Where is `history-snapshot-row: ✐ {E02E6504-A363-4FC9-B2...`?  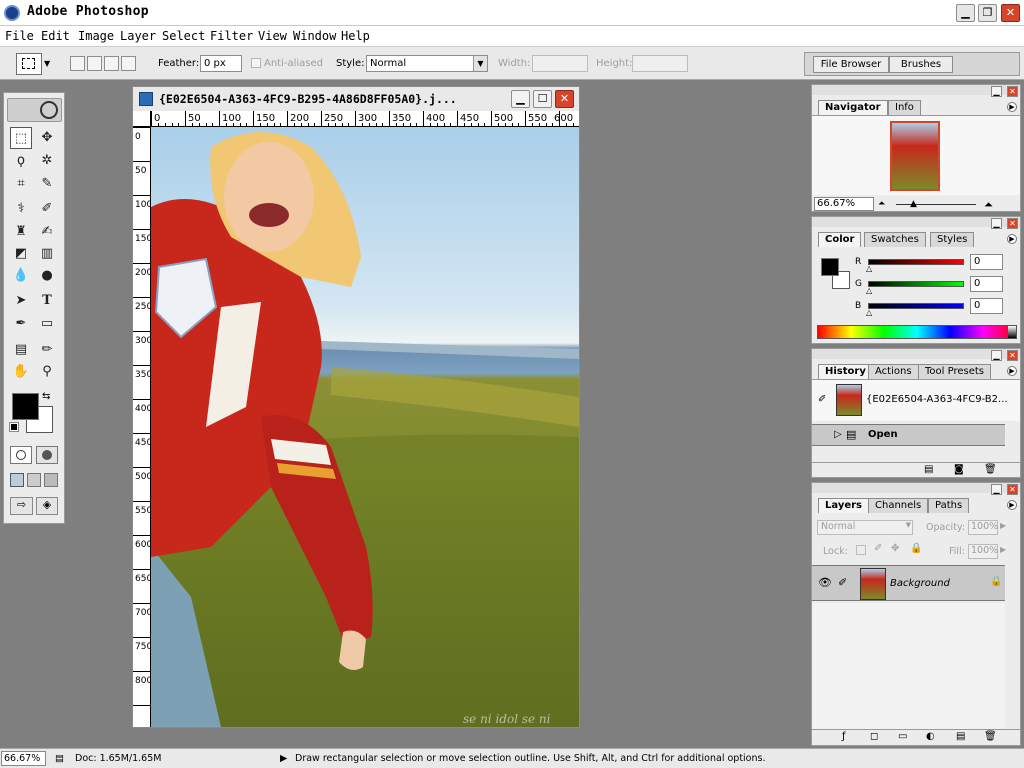 history-snapshot-row: ✐ {E02E6504-A363-4FC9-B2... is located at coordinates (916, 400).